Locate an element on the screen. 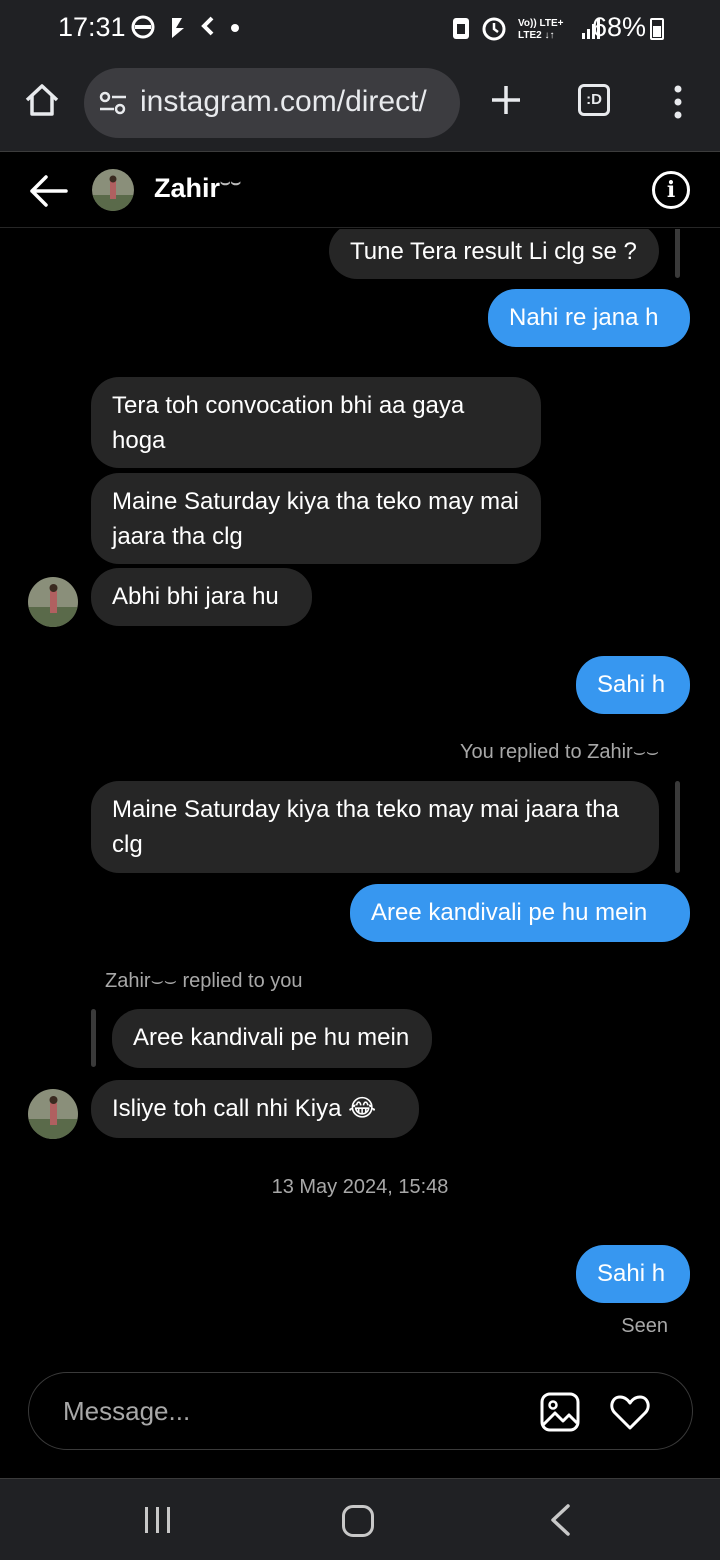  system-back-icon is located at coordinates (560, 1520).